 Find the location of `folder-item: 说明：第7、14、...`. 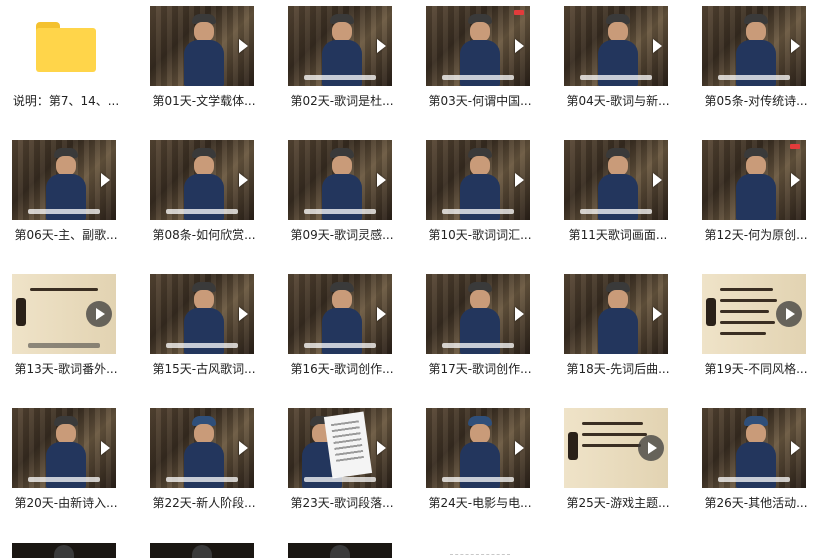

folder-item: 说明：第7、14、... is located at coordinates (66, 65).